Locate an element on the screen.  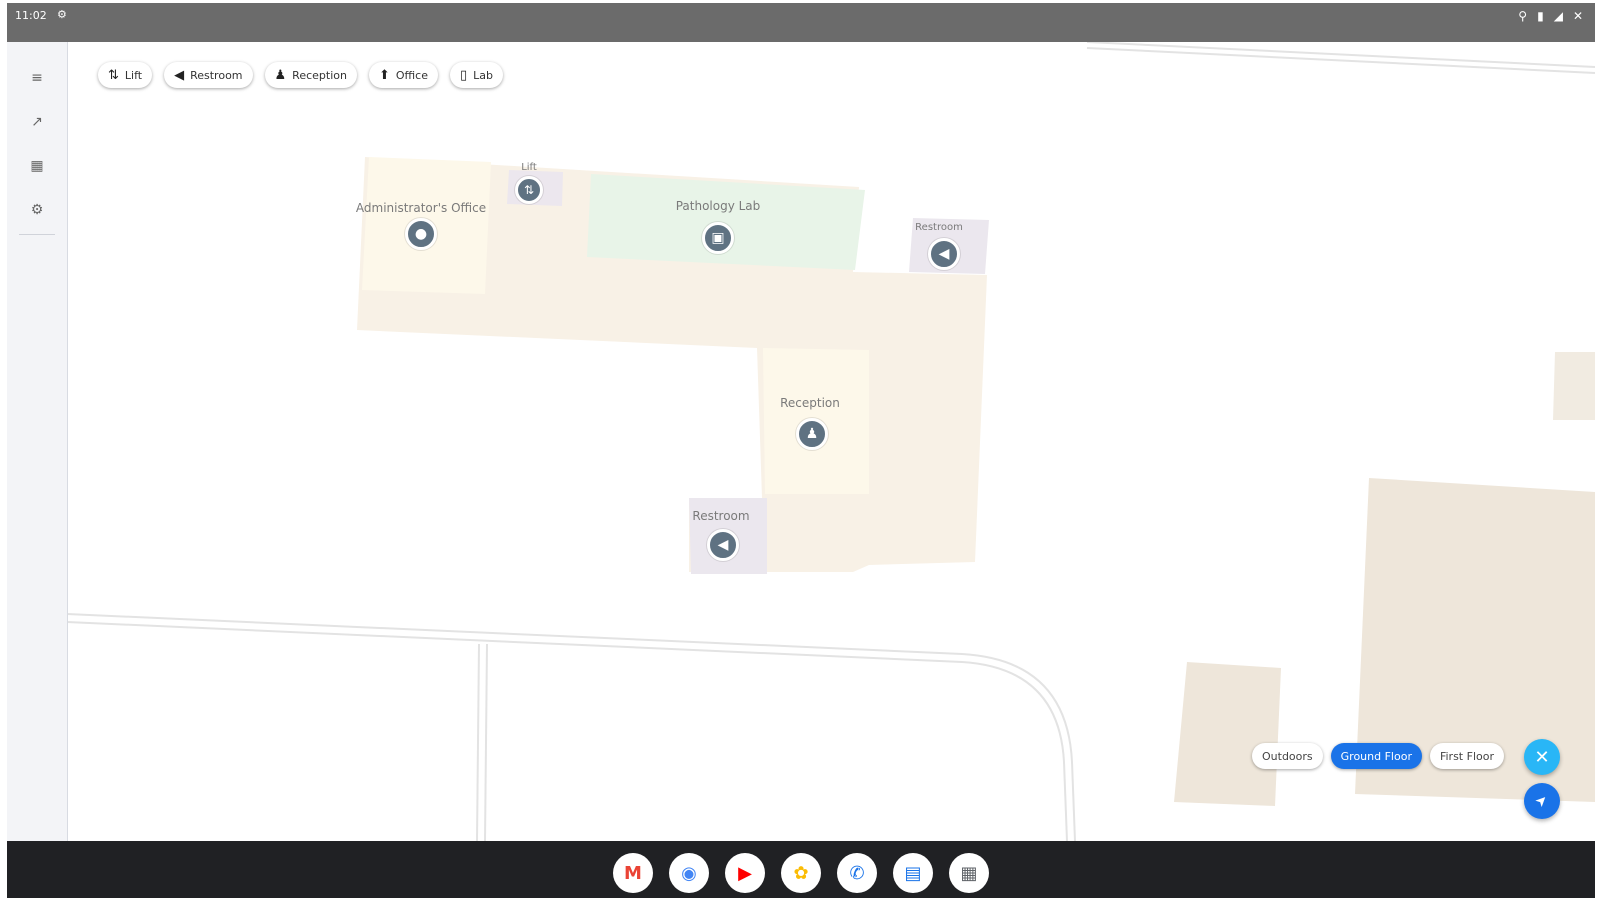
sidebar-divider is located at coordinates (37, 234).